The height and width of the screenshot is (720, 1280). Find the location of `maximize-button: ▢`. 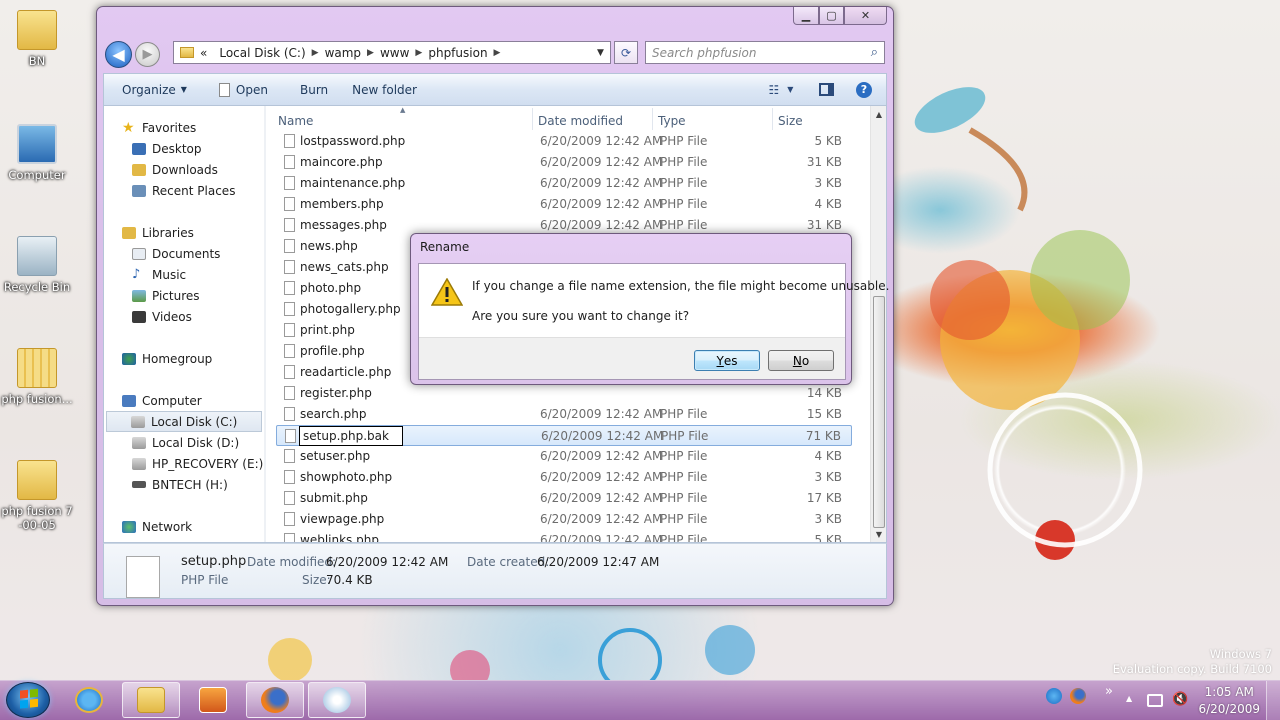

maximize-button: ▢ is located at coordinates (831, 16).